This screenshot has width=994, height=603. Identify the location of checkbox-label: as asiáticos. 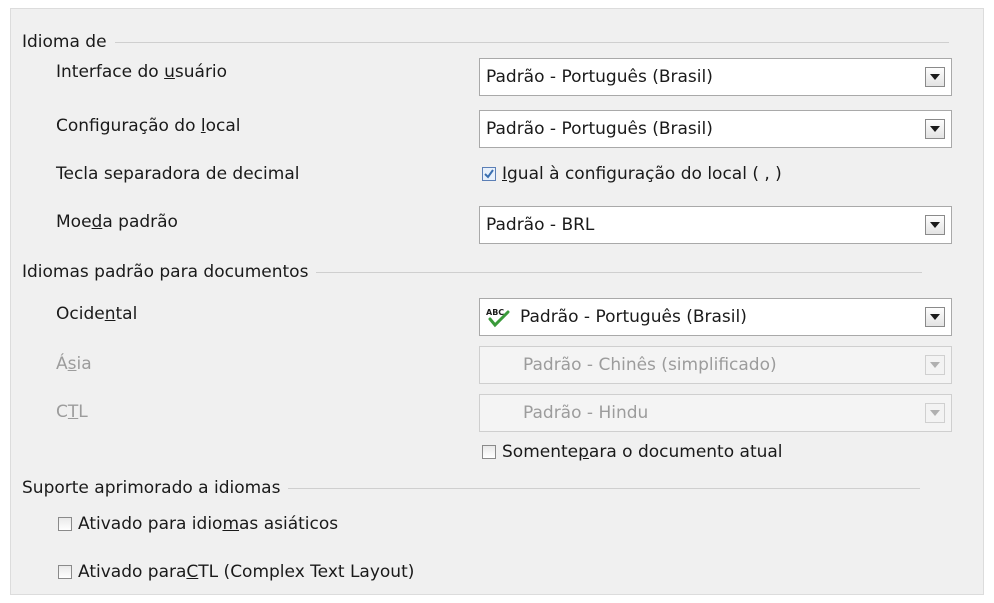
(289, 524).